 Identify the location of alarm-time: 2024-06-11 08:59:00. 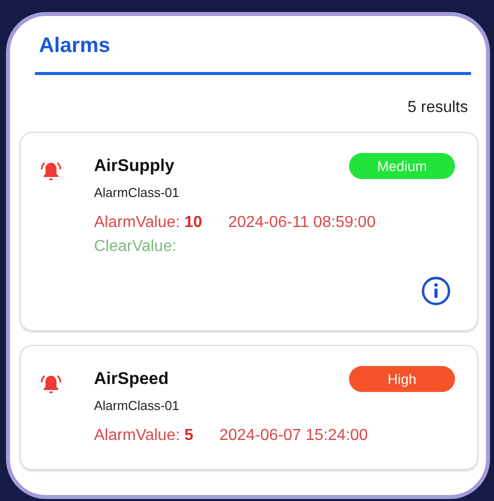
(302, 223).